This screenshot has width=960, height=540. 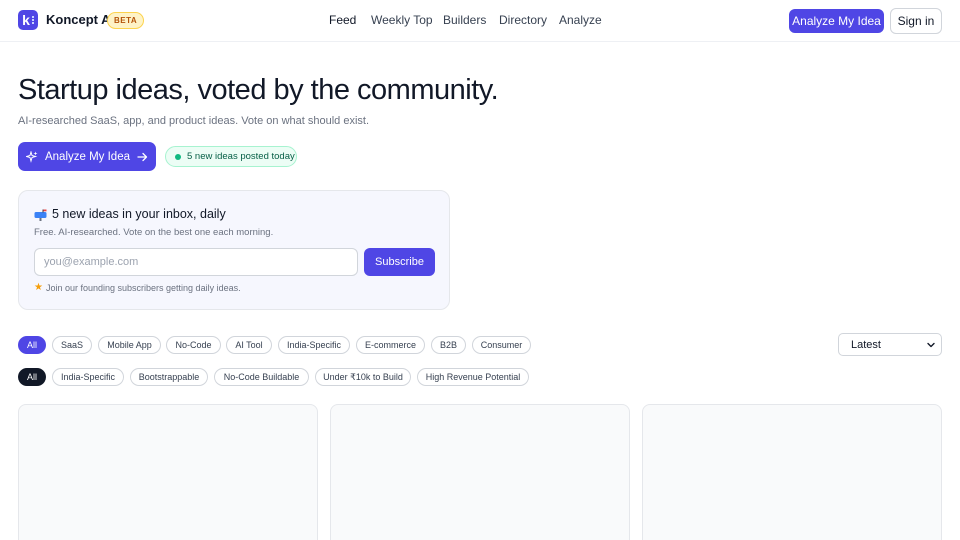 What do you see at coordinates (178, 156) in the screenshot?
I see `status-dot-icon` at bounding box center [178, 156].